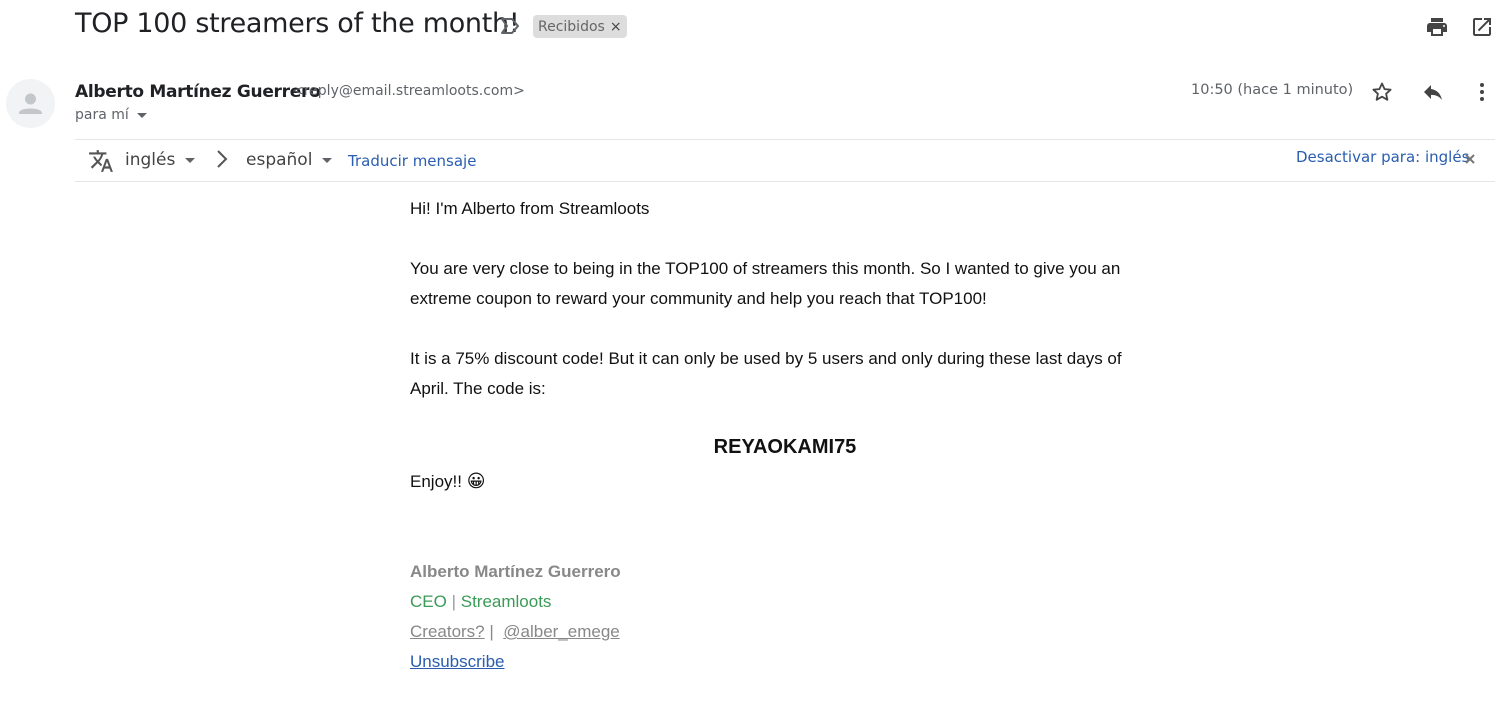  I want to click on sender-email: <reply@email.streamloots.com>, so click(408, 91).